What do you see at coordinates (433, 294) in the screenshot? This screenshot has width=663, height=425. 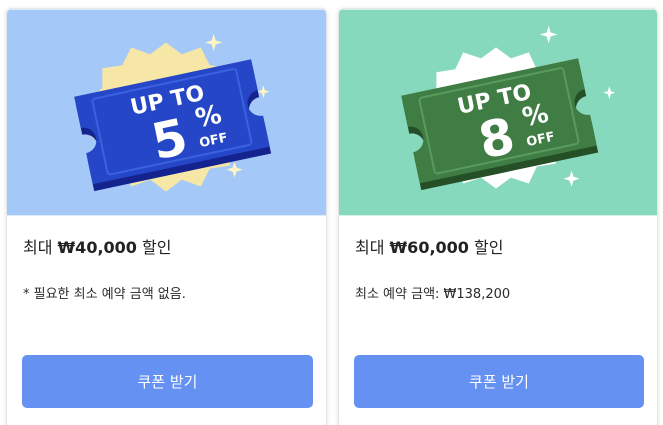 I see `minimum-booking-amount: 최소 예약 금액: ₩138,200` at bounding box center [433, 294].